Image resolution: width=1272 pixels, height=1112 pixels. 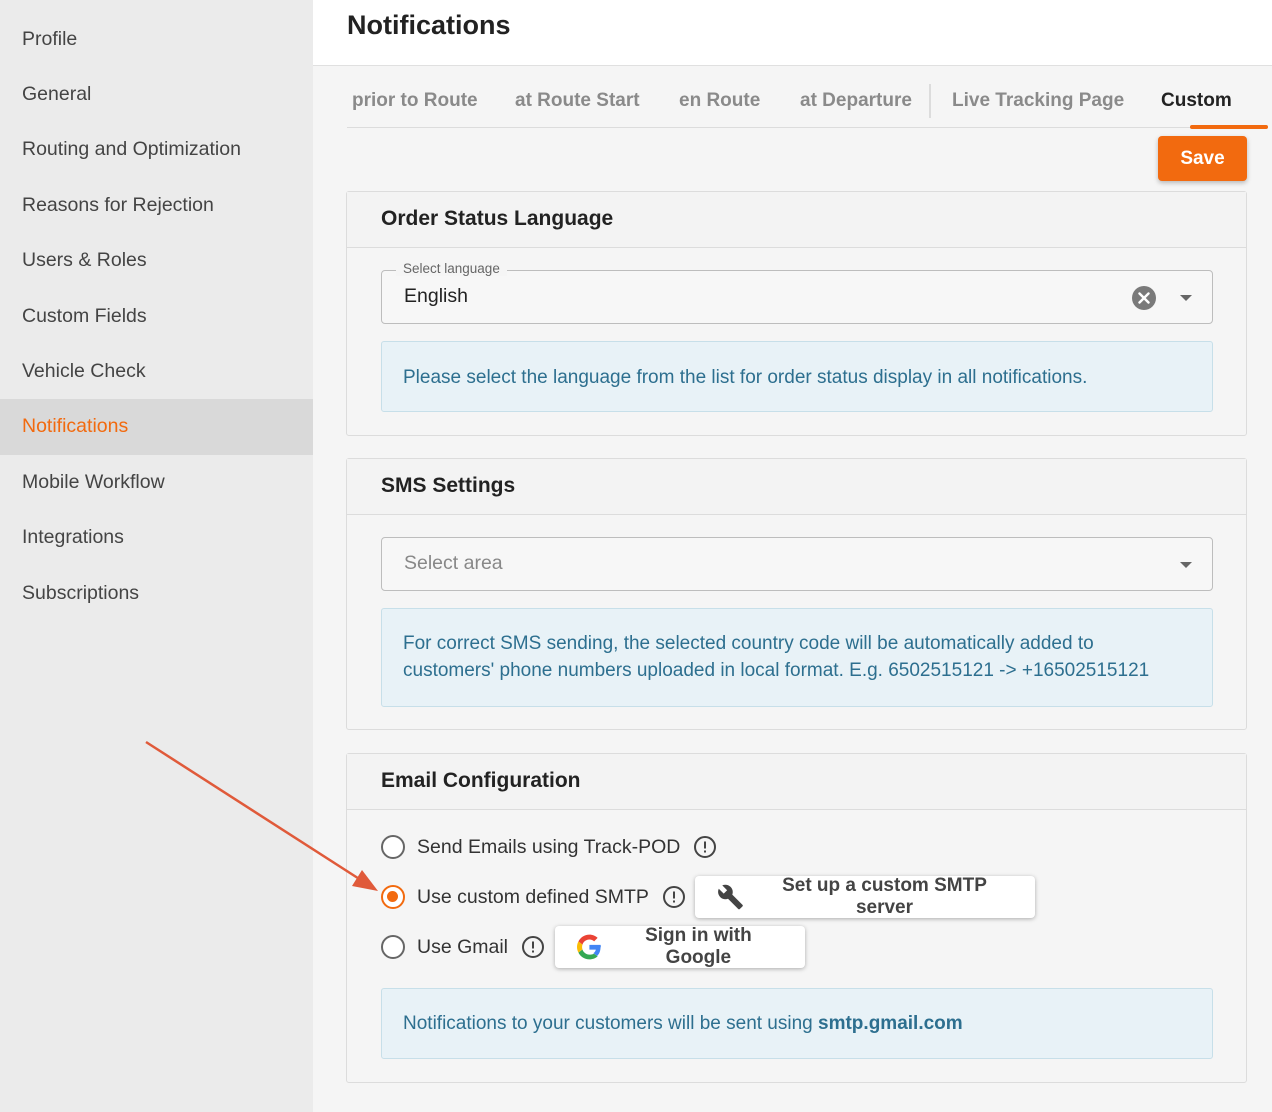 What do you see at coordinates (156, 260) in the screenshot?
I see `sidebar-item-users-roles: Users & Roles` at bounding box center [156, 260].